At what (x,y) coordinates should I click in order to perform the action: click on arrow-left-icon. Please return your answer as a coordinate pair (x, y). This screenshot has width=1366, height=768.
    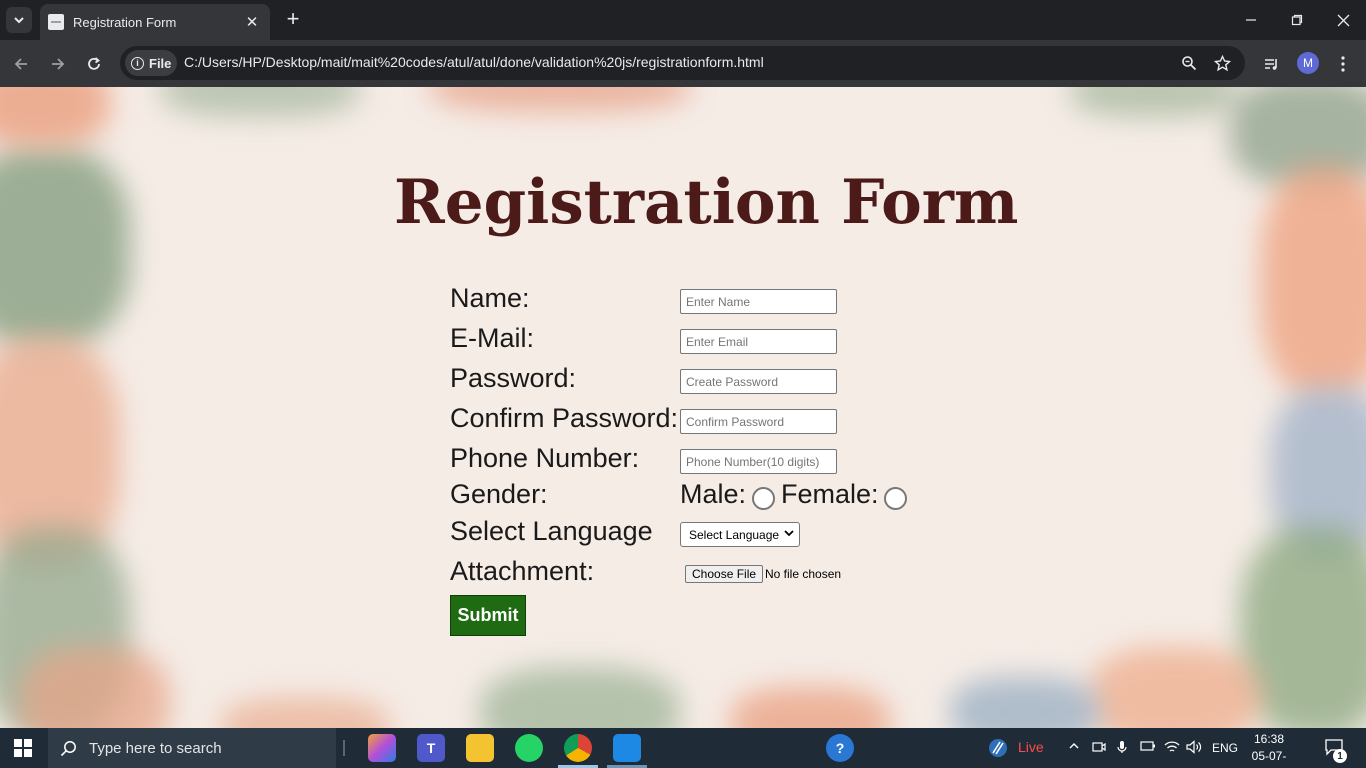
    Looking at the image, I should click on (20, 64).